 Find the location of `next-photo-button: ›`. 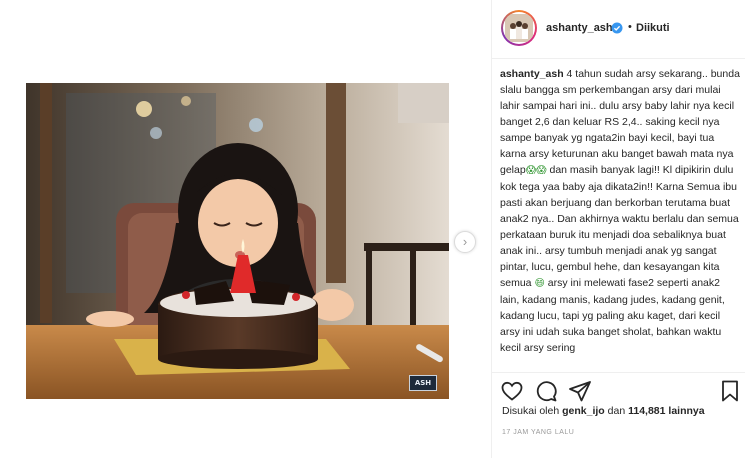

next-photo-button: › is located at coordinates (465, 242).